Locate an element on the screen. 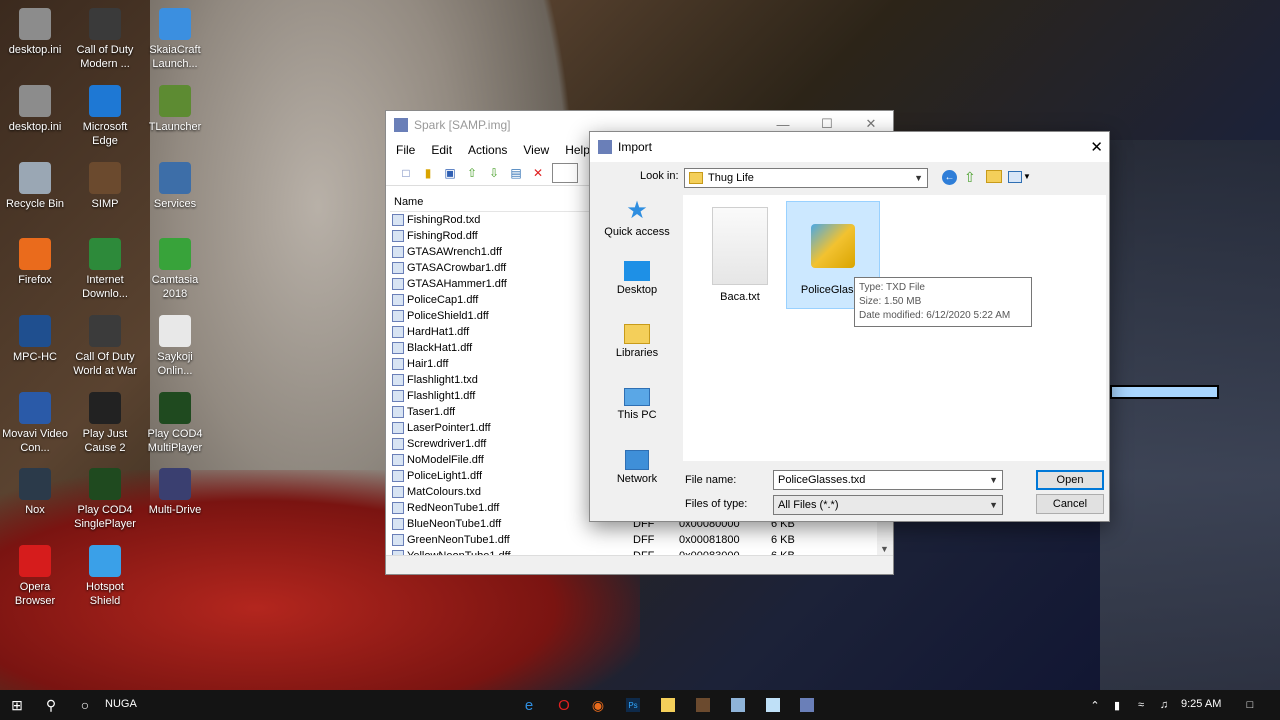 The width and height of the screenshot is (1280, 720). up-folder-icon: ⇧ is located at coordinates (970, 177).